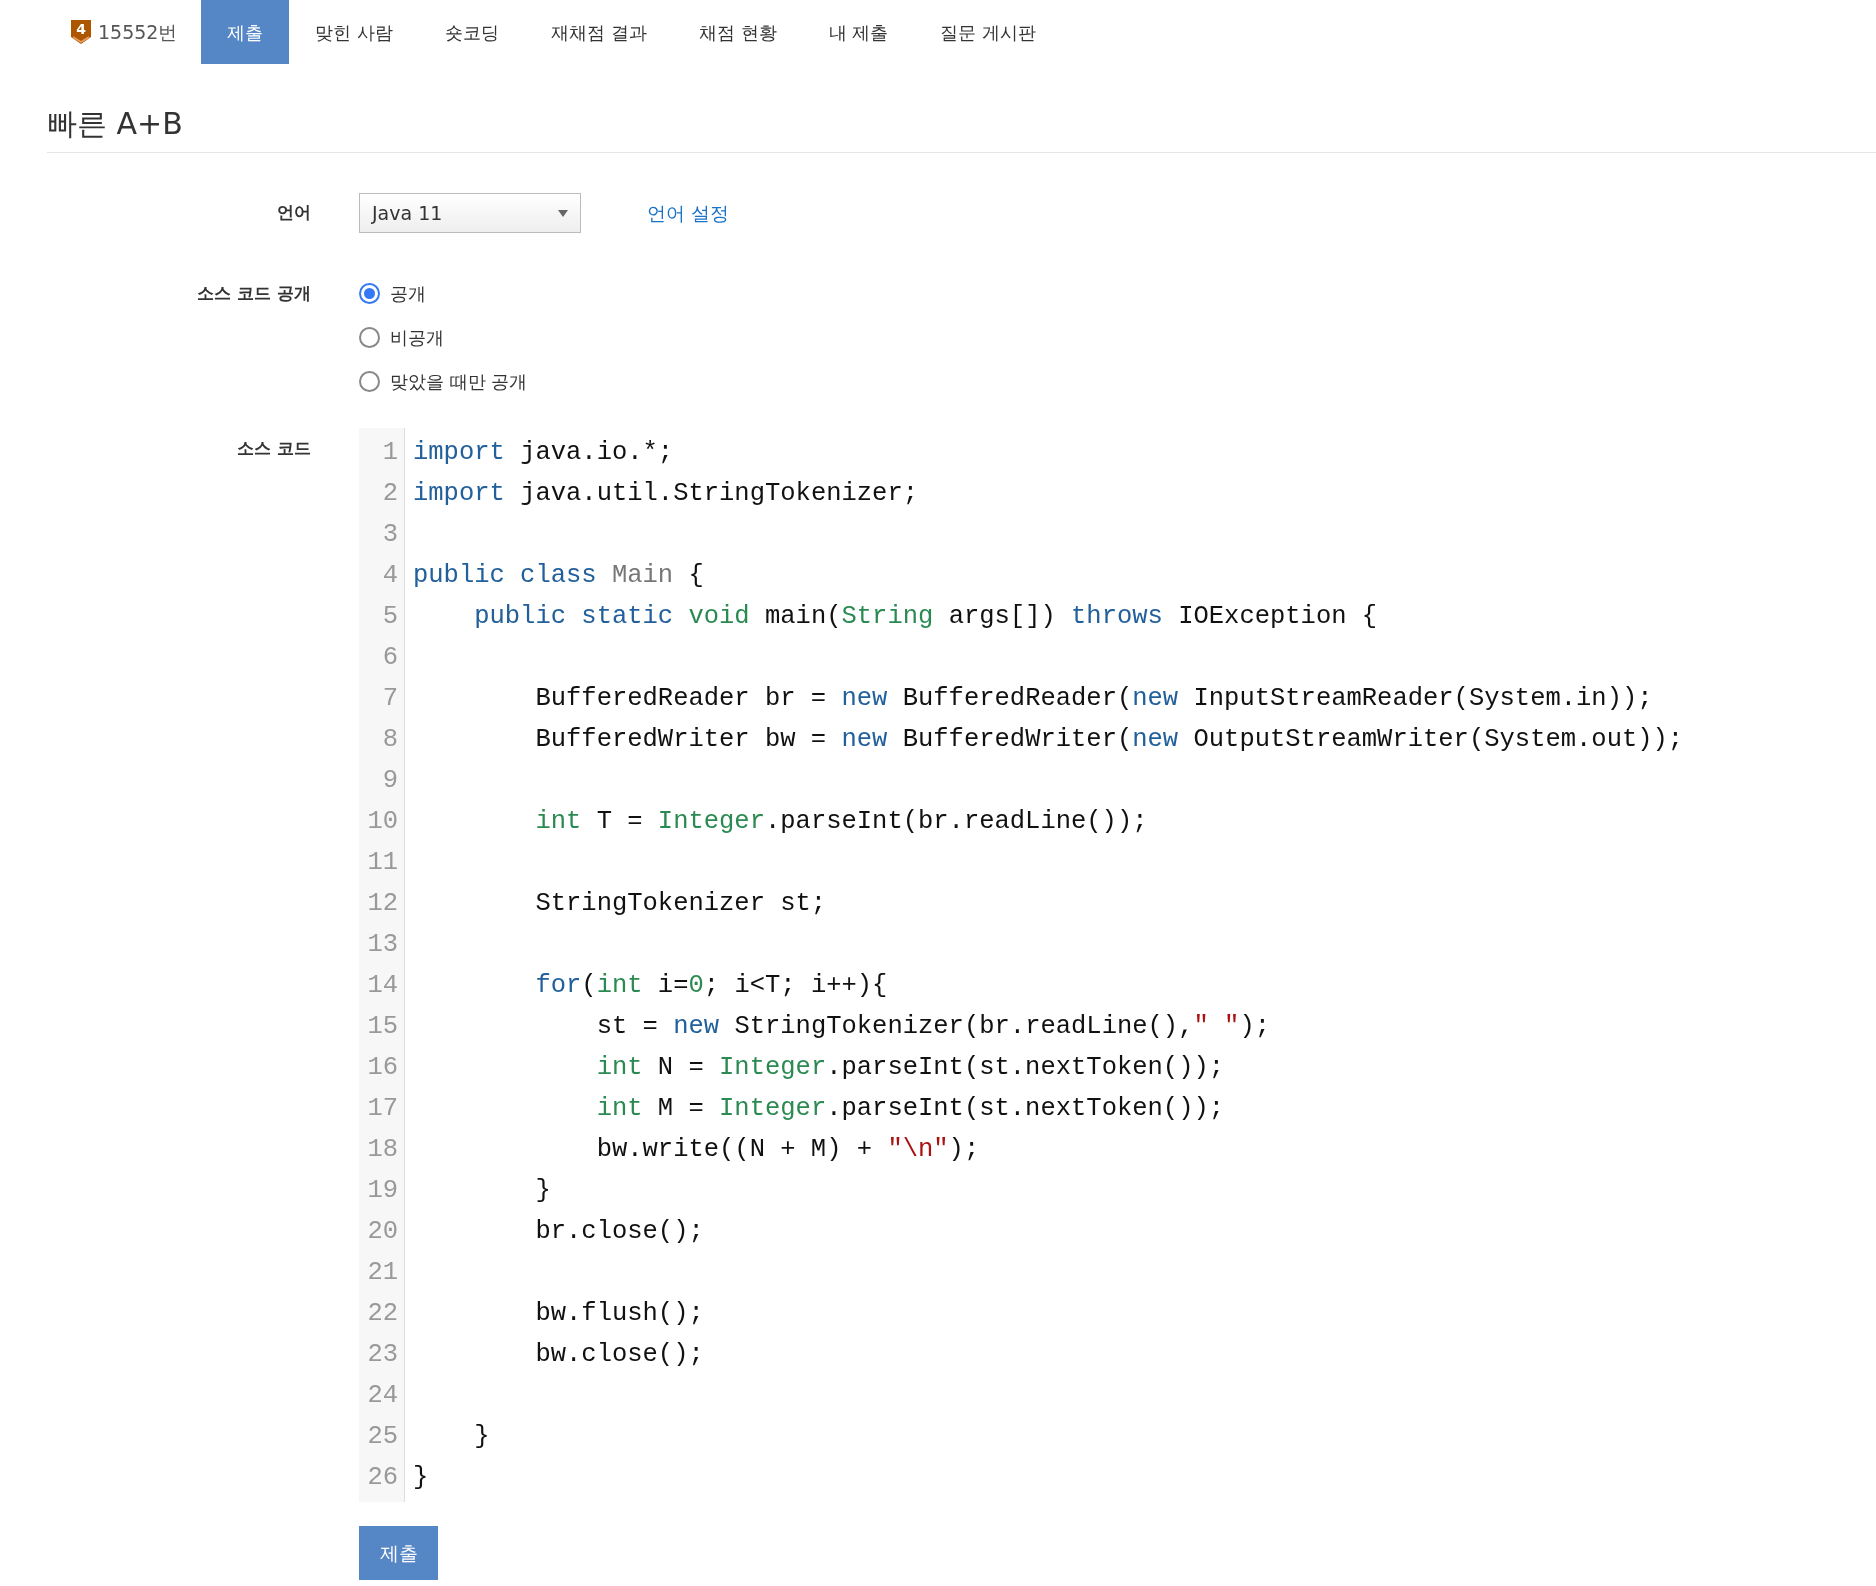 The image size is (1876, 1586). Describe the element at coordinates (417, 337) in the screenshot. I see `radio-label: 비공개` at that location.